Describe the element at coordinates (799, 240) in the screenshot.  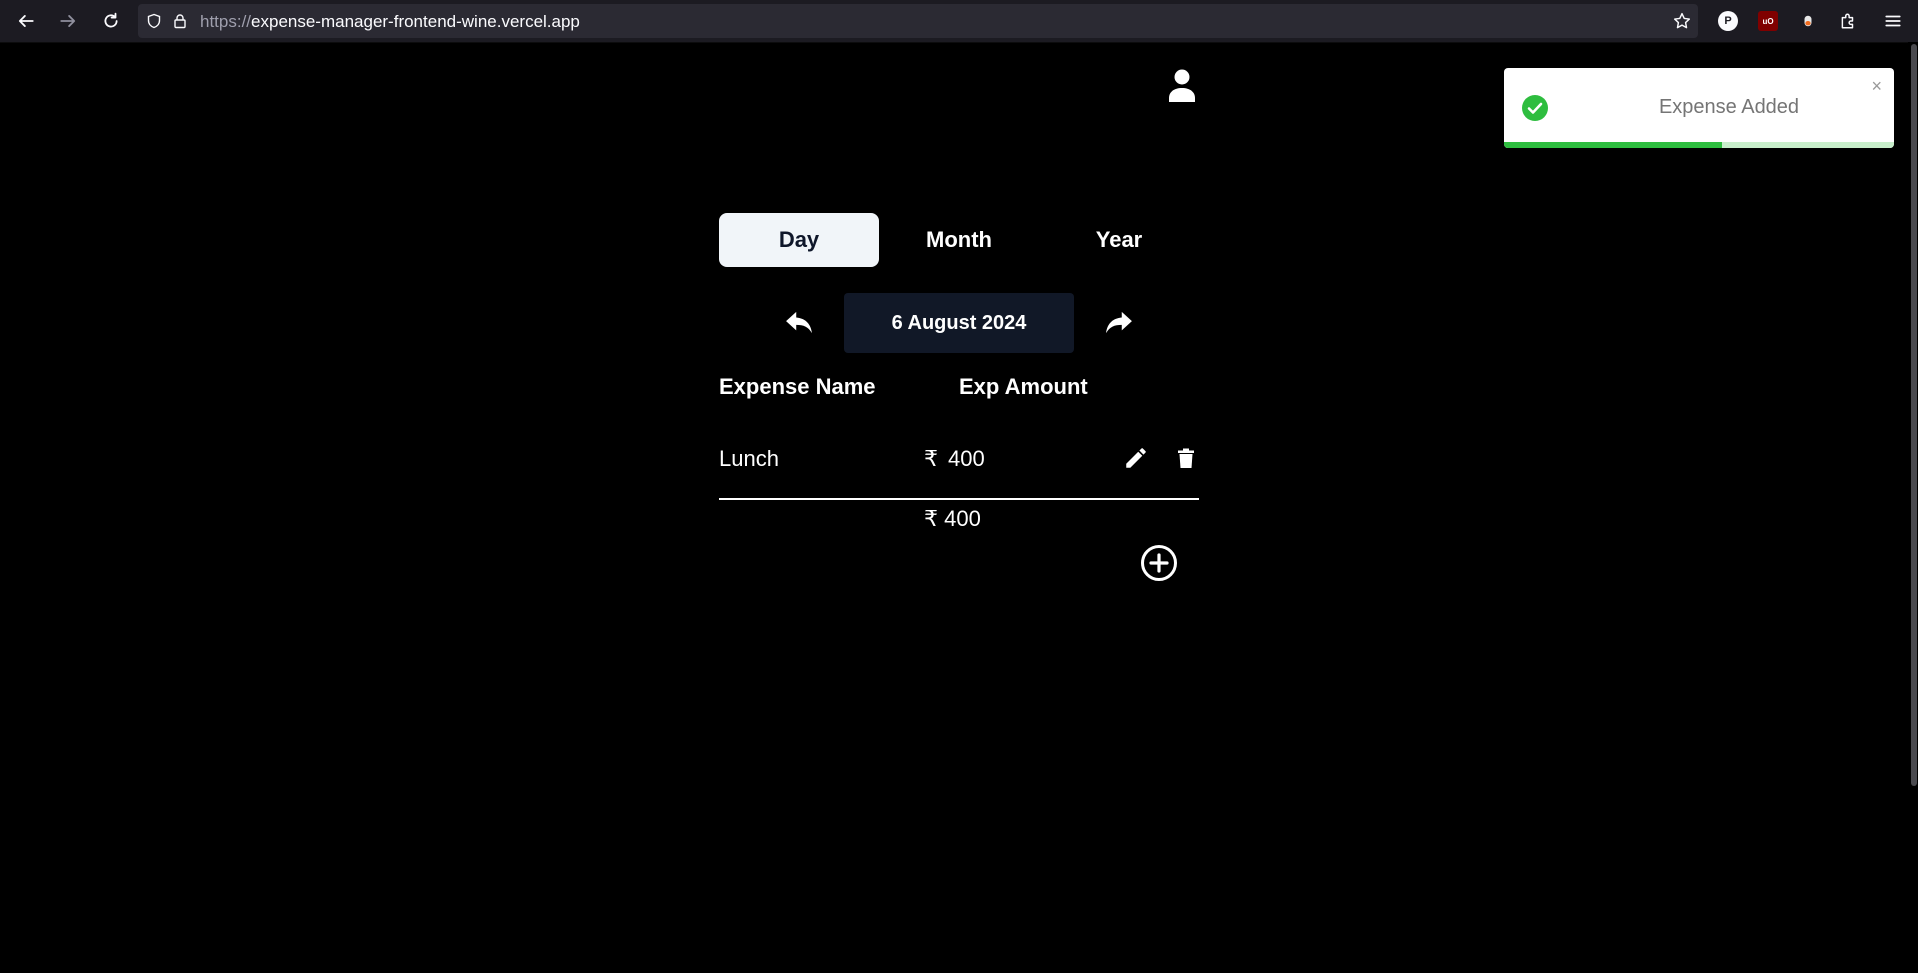
I see `tab-day: Day` at that location.